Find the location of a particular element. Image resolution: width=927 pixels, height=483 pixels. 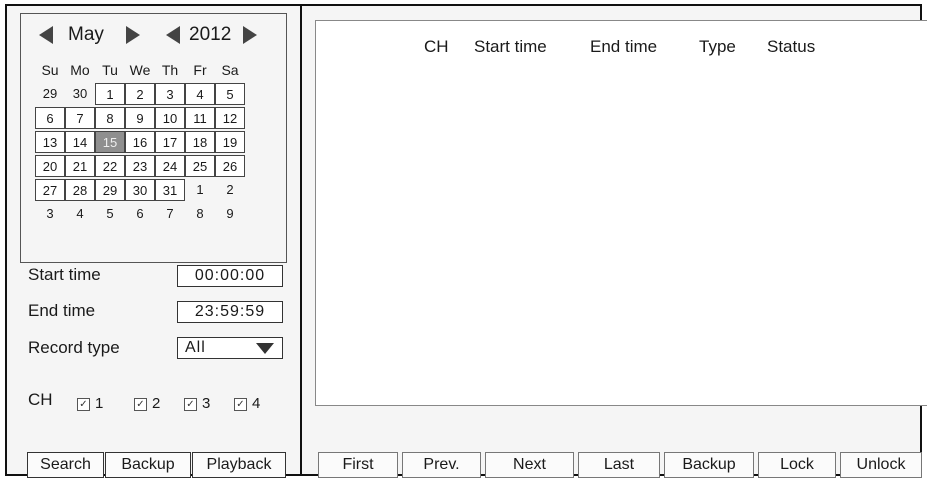

weekday-tu: Tu is located at coordinates (110, 70).